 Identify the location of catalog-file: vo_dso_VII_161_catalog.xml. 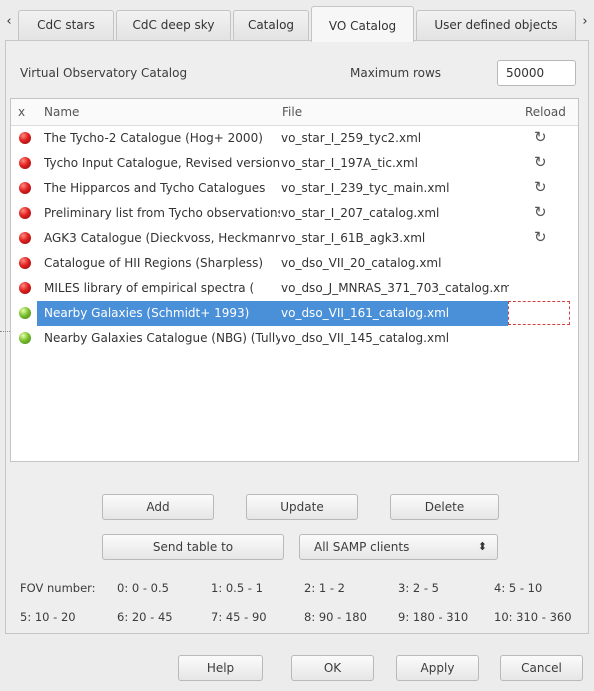
(365, 313).